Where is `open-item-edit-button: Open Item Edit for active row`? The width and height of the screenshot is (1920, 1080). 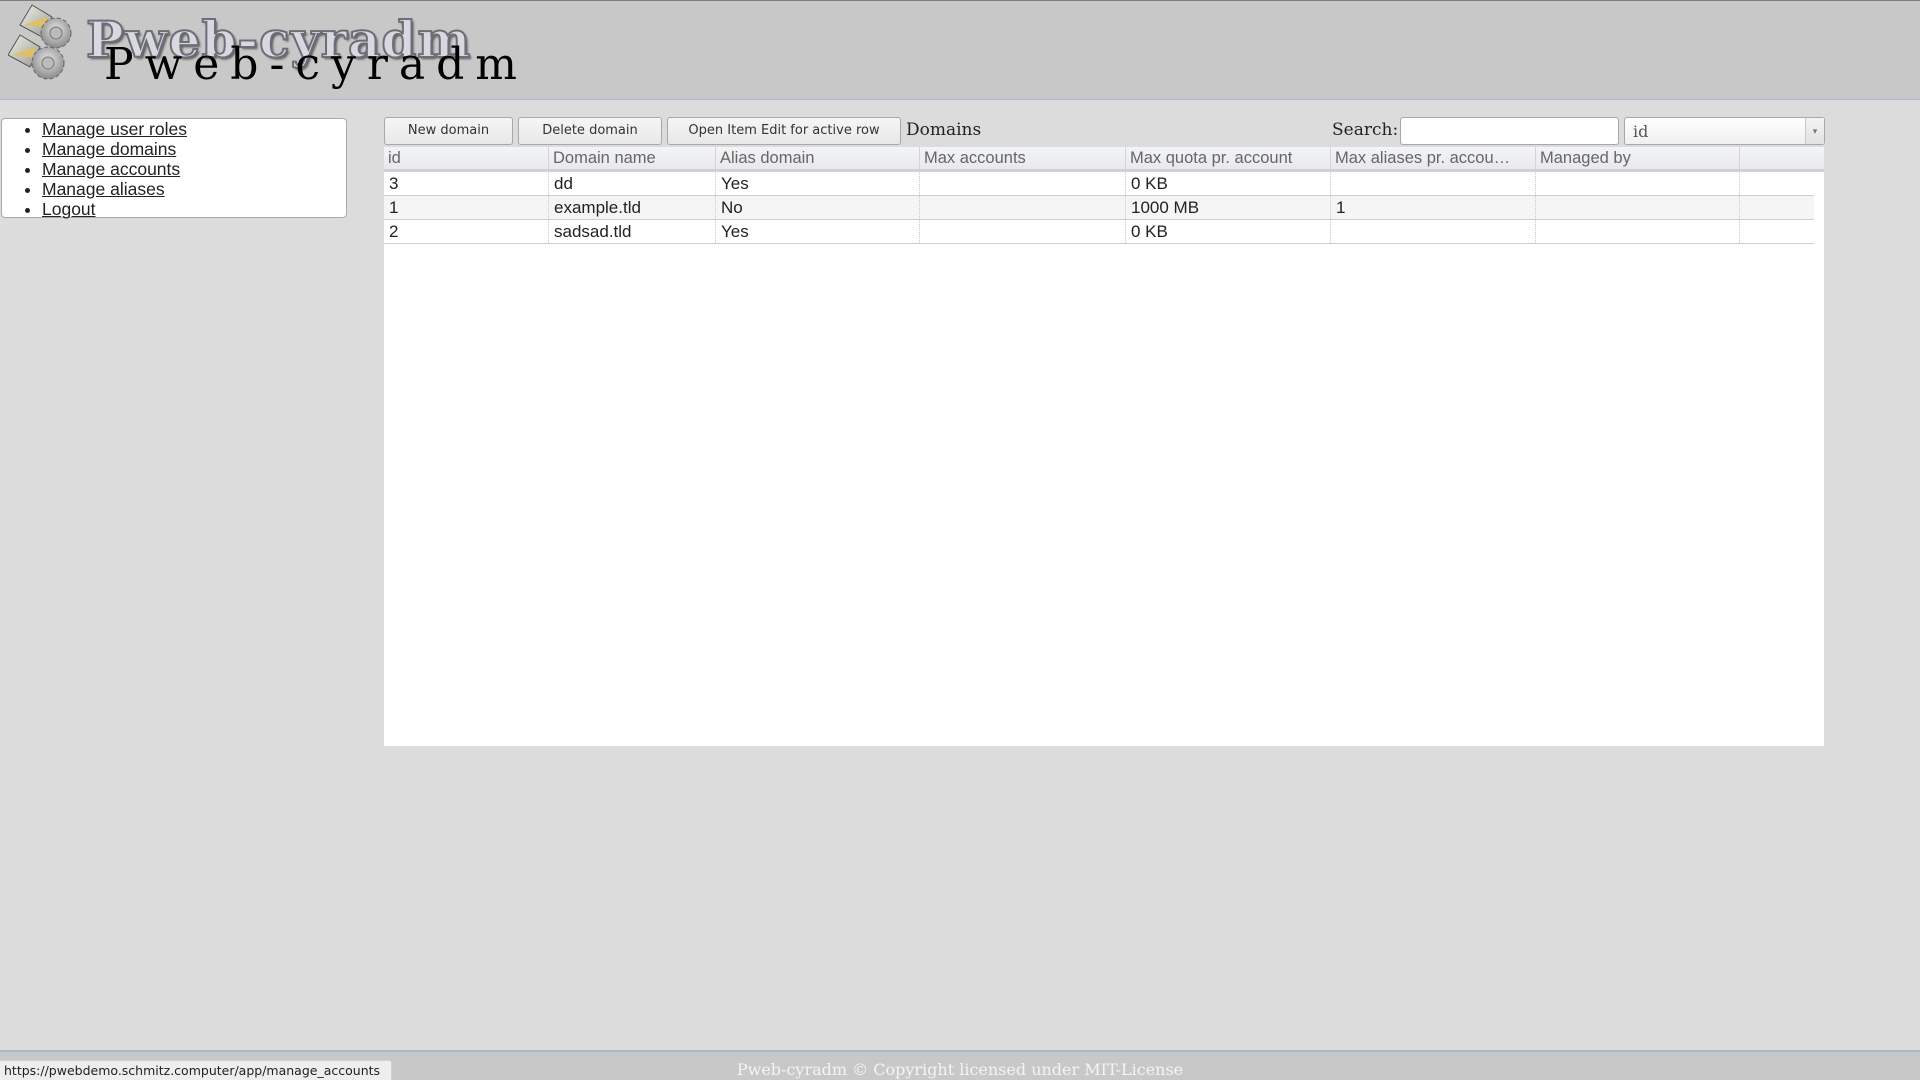 open-item-edit-button: Open Item Edit for active row is located at coordinates (784, 131).